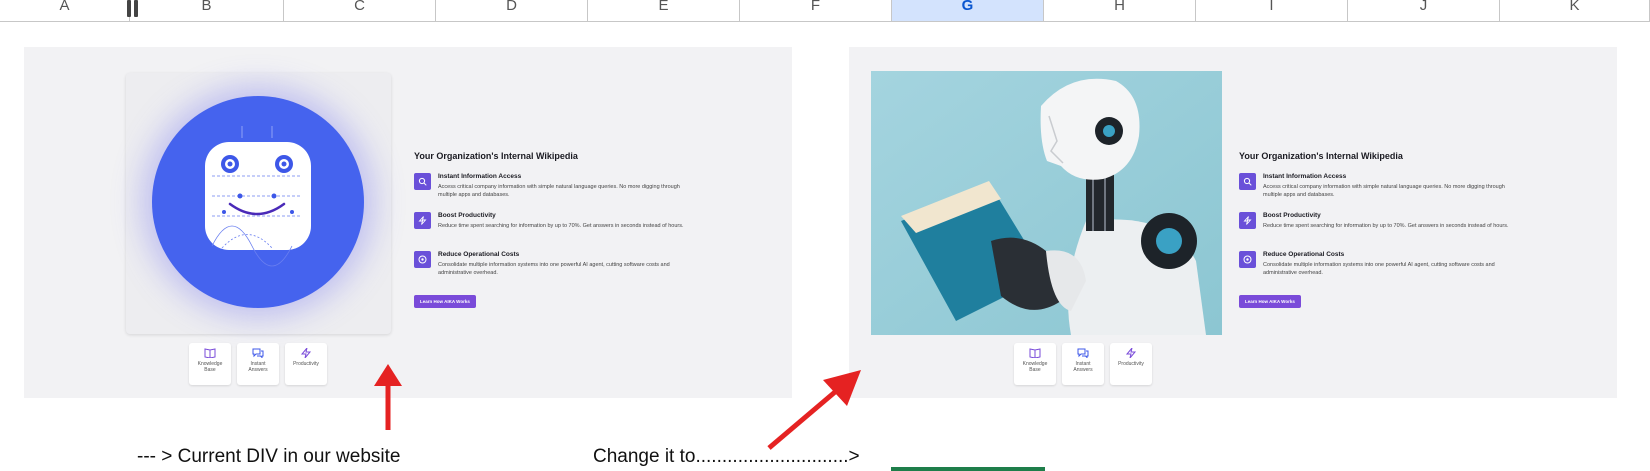  What do you see at coordinates (1272, 10) in the screenshot?
I see `column-header-i: I` at bounding box center [1272, 10].